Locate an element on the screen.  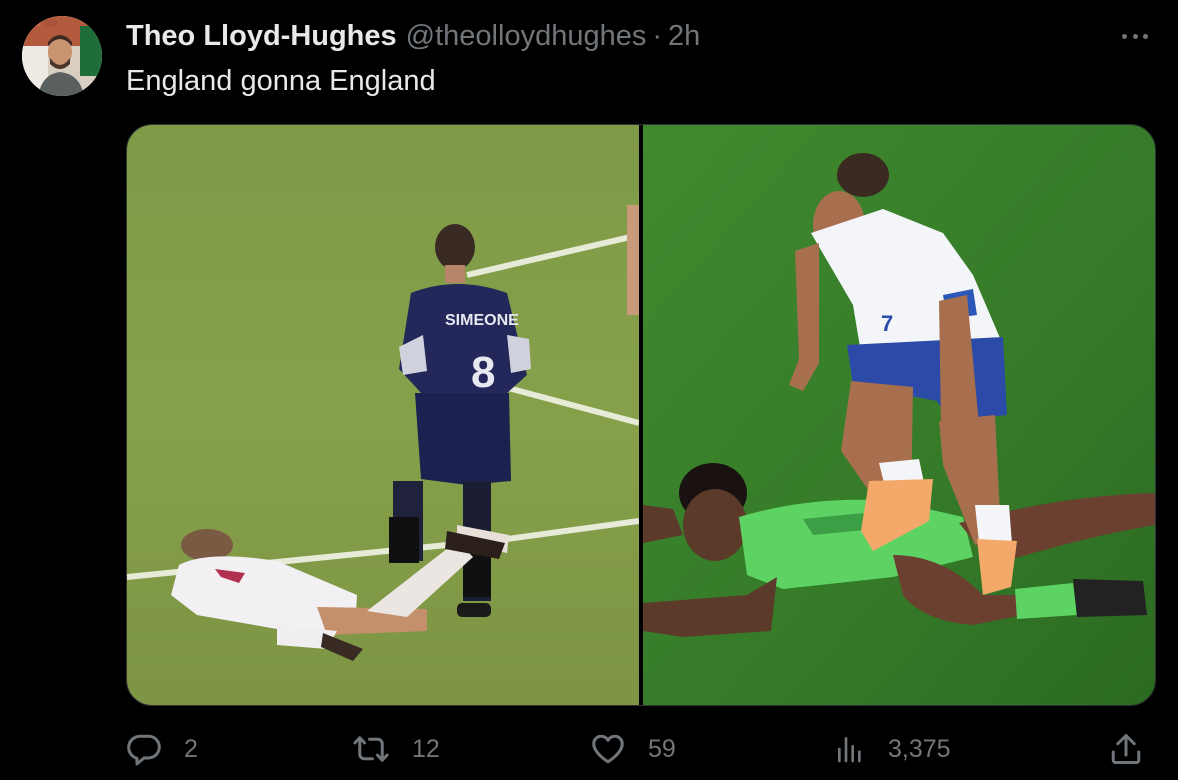
author-display-name: Theo Lloyd-Hughes is located at coordinates (261, 36).